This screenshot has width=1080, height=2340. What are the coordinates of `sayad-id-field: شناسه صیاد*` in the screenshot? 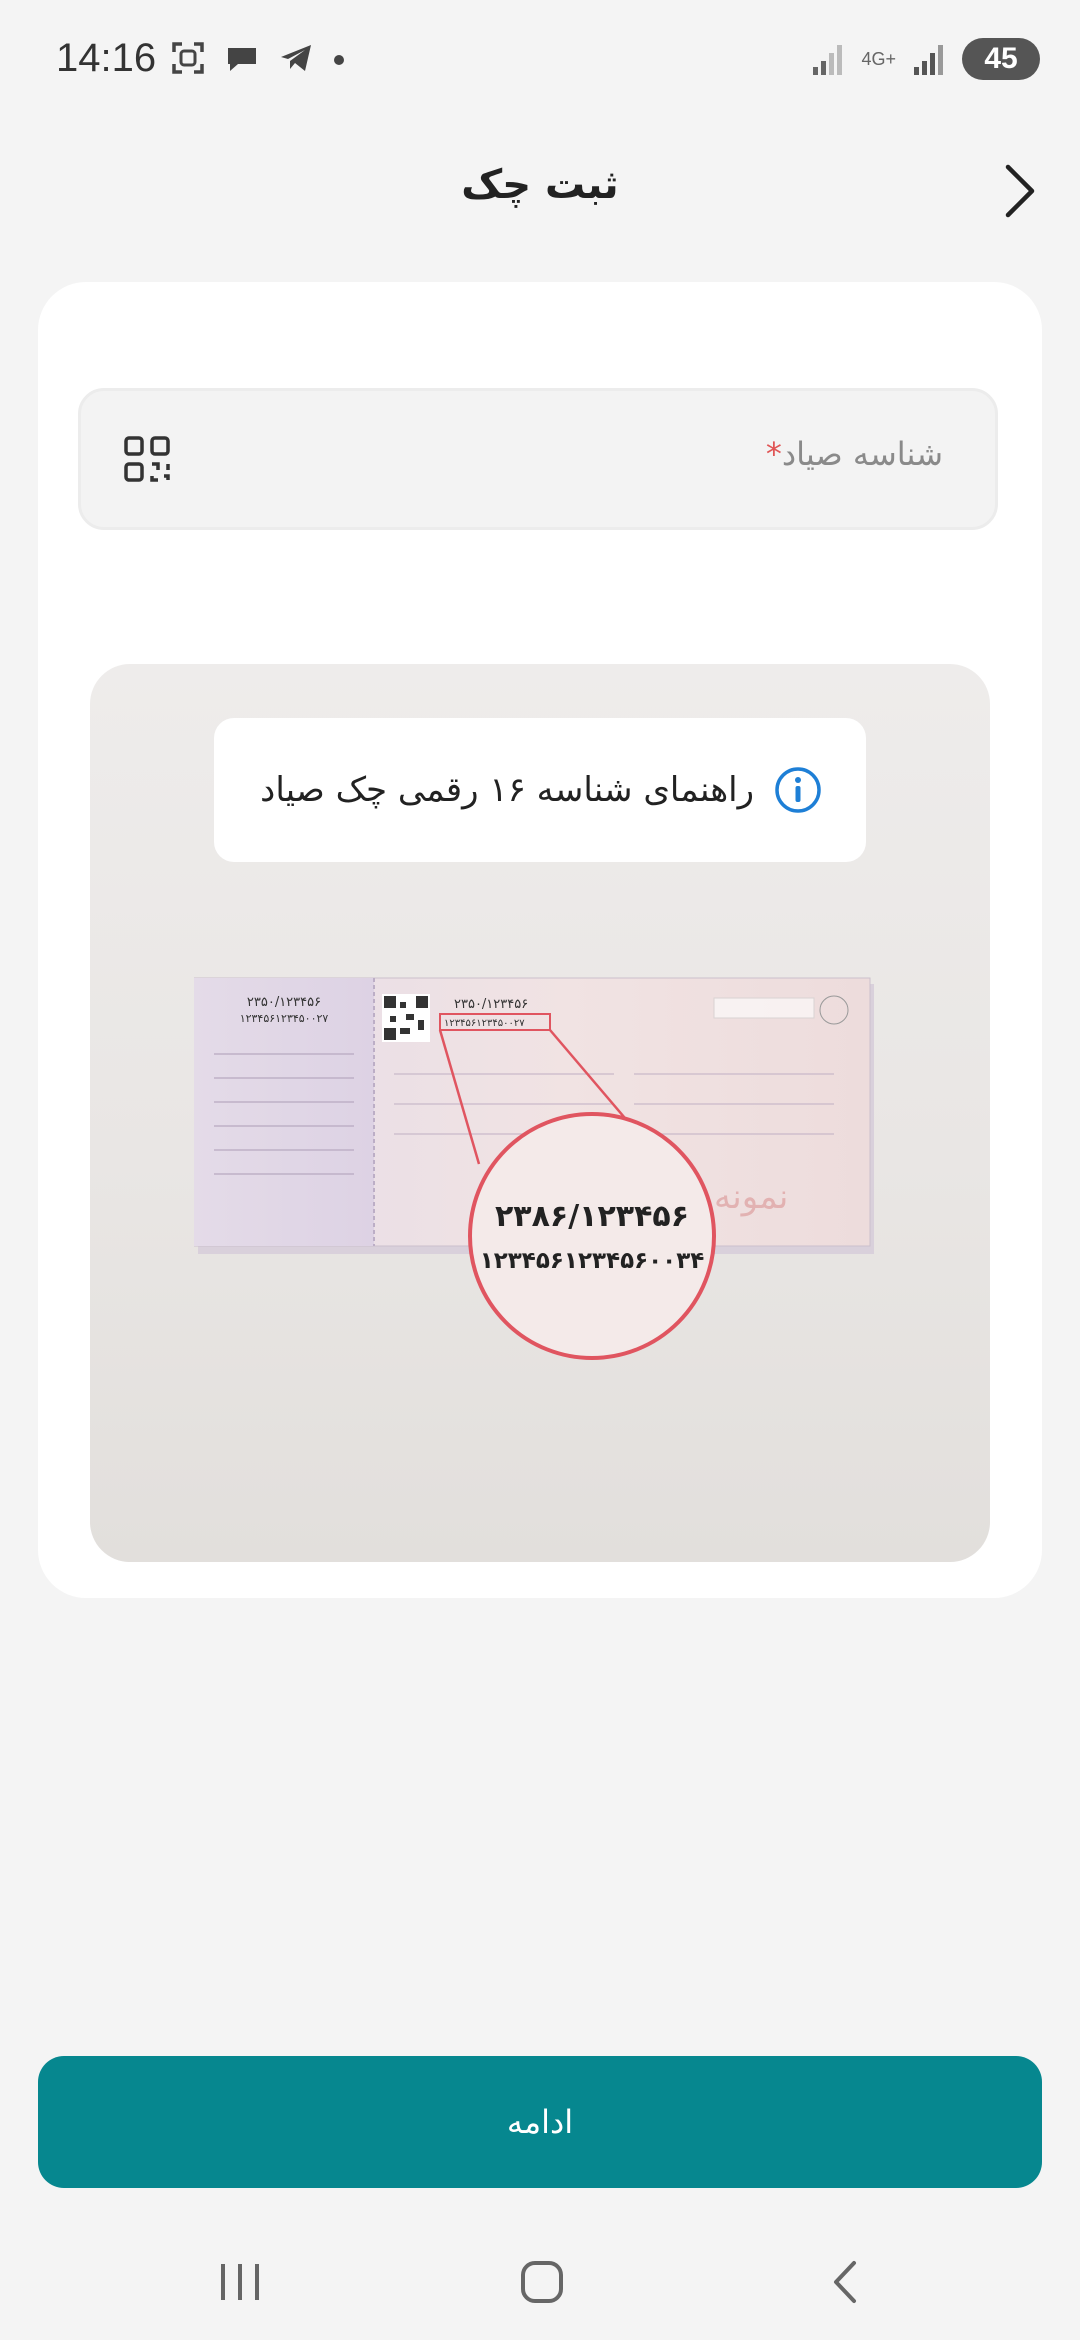 It's located at (538, 459).